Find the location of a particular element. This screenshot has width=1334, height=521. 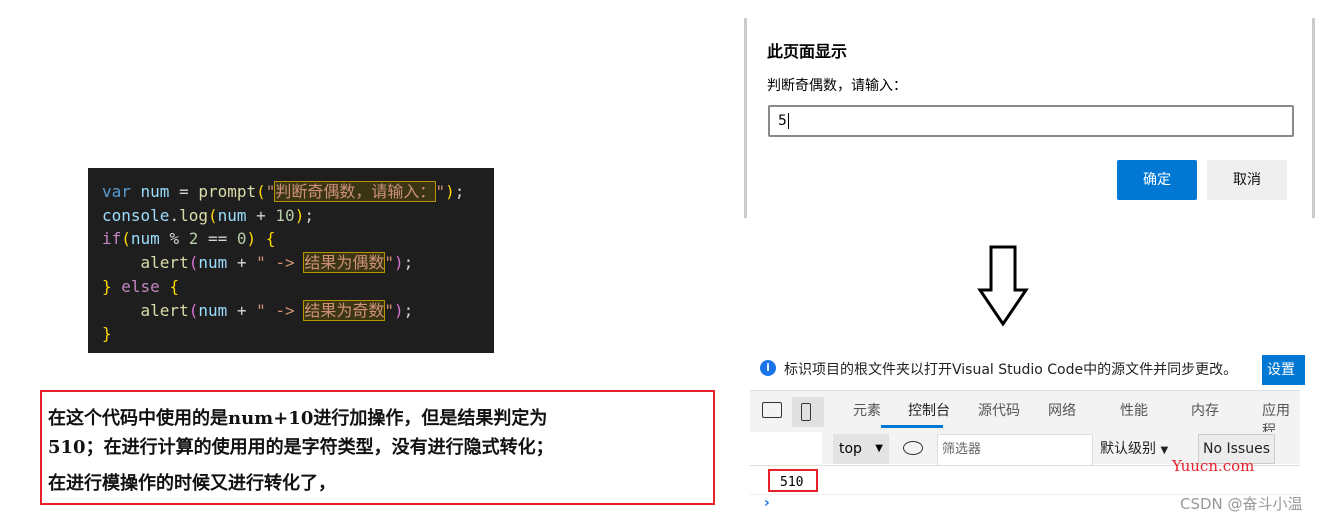

code-token: 0 is located at coordinates (241, 239).